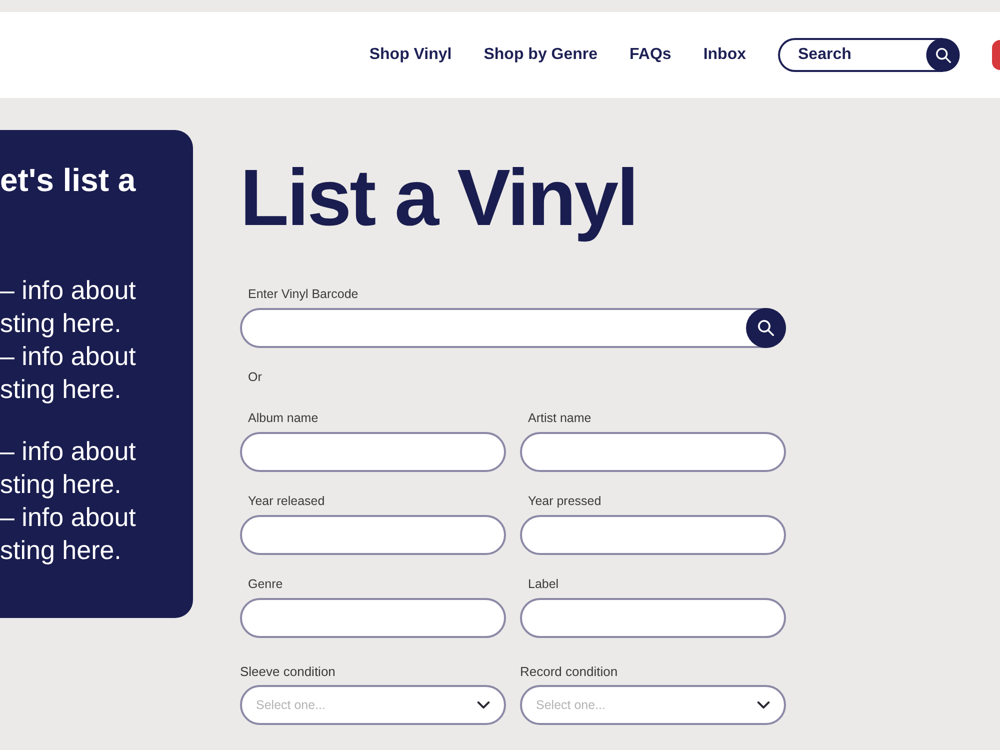 The image size is (1000, 750). I want to click on or-text: Or, so click(255, 377).